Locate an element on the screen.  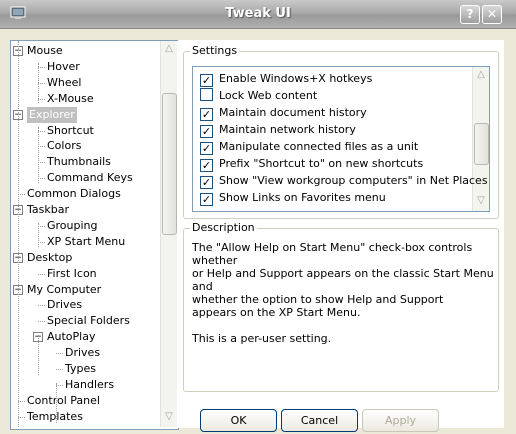
tree-item: First Icon is located at coordinates (72, 274).